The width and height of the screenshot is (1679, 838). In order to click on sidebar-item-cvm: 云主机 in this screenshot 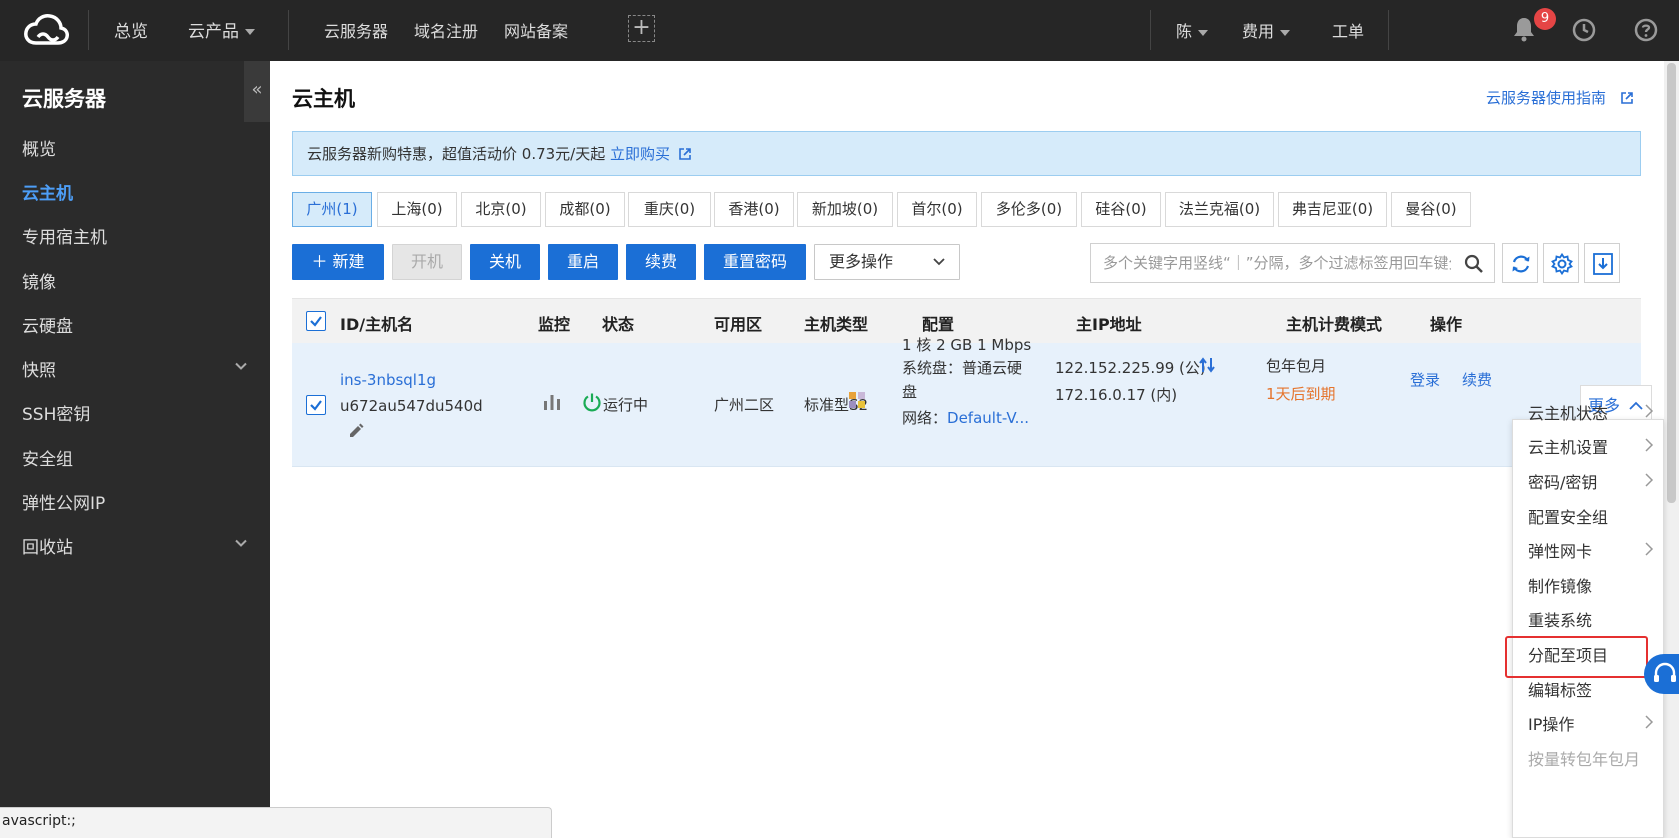, I will do `click(134, 191)`.